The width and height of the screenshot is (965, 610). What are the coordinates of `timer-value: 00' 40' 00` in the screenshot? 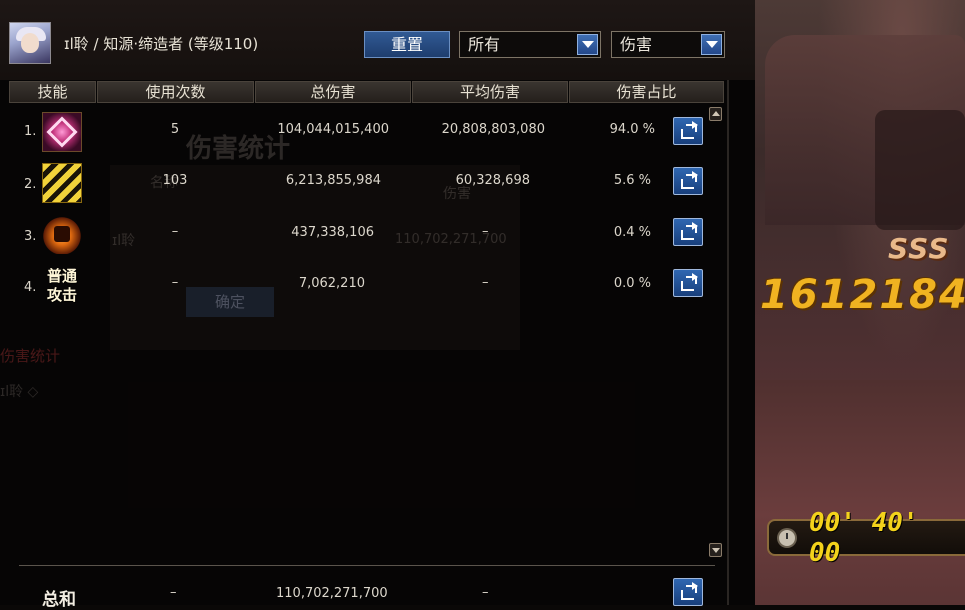 It's located at (863, 537).